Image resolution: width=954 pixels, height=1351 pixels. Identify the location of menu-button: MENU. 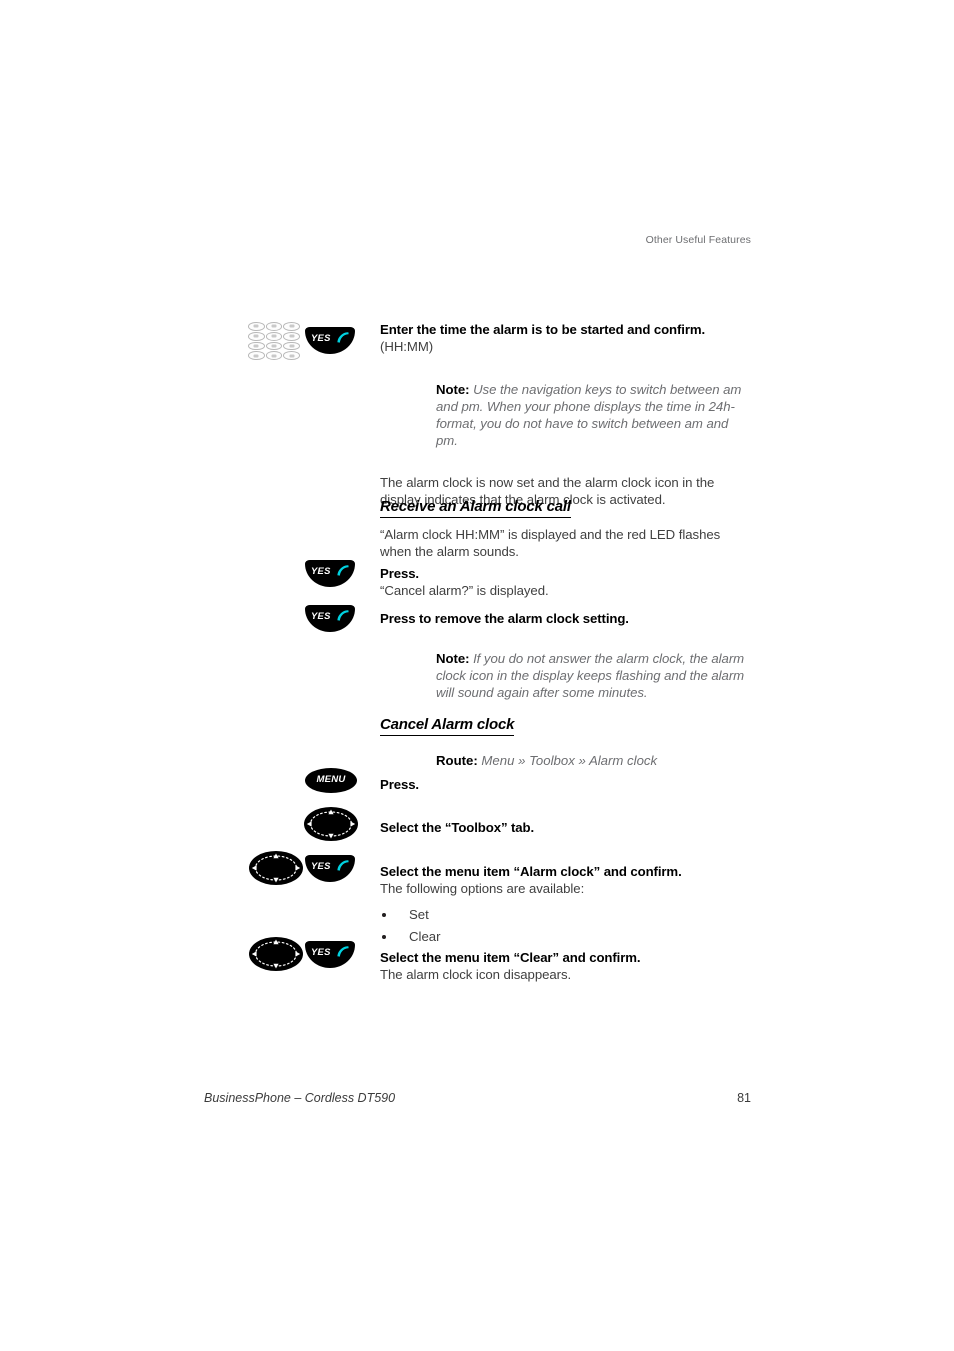
(331, 780).